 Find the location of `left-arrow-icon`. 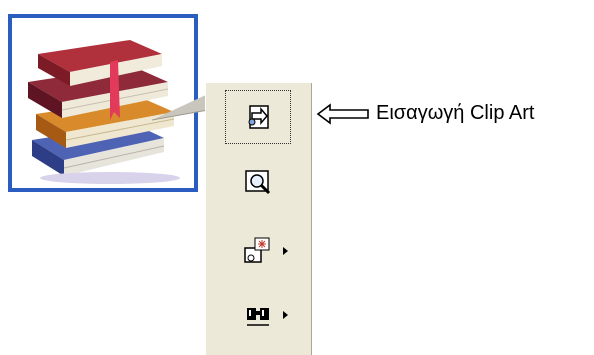

left-arrow-icon is located at coordinates (342, 113).